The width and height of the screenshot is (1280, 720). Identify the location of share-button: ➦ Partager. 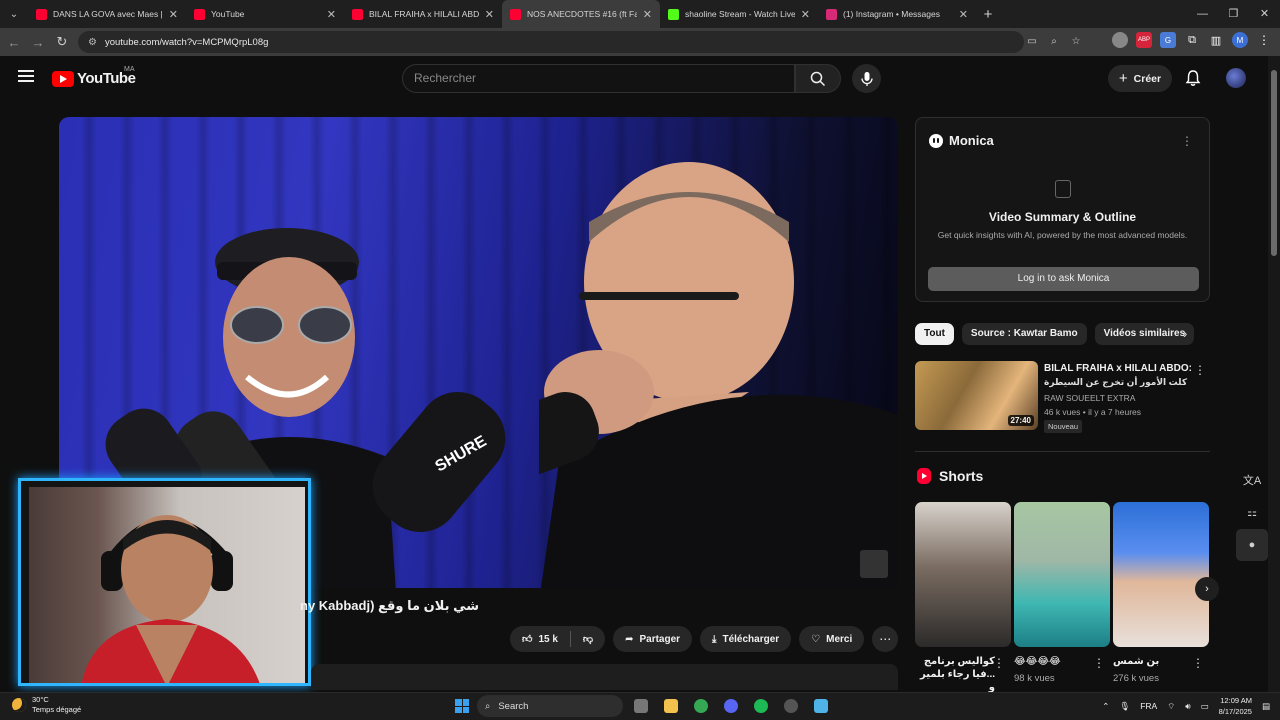
(653, 639).